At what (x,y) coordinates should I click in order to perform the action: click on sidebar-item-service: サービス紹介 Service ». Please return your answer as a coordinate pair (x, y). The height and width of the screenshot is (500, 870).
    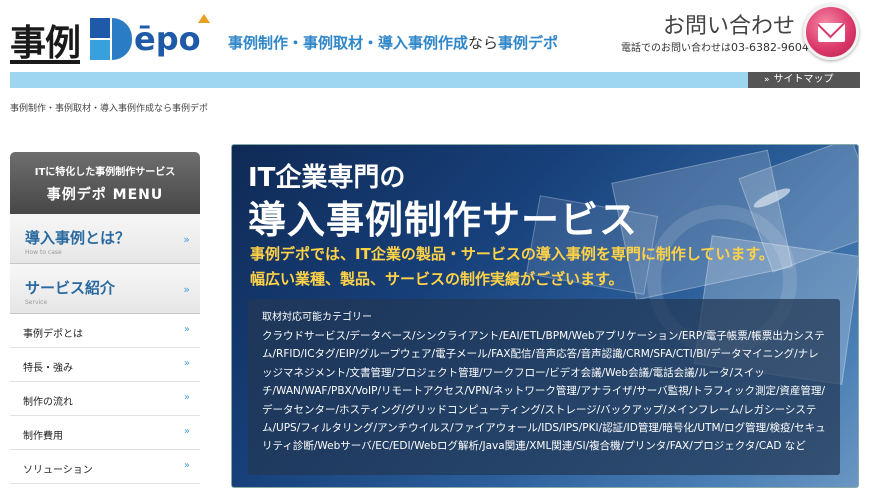
    Looking at the image, I should click on (105, 289).